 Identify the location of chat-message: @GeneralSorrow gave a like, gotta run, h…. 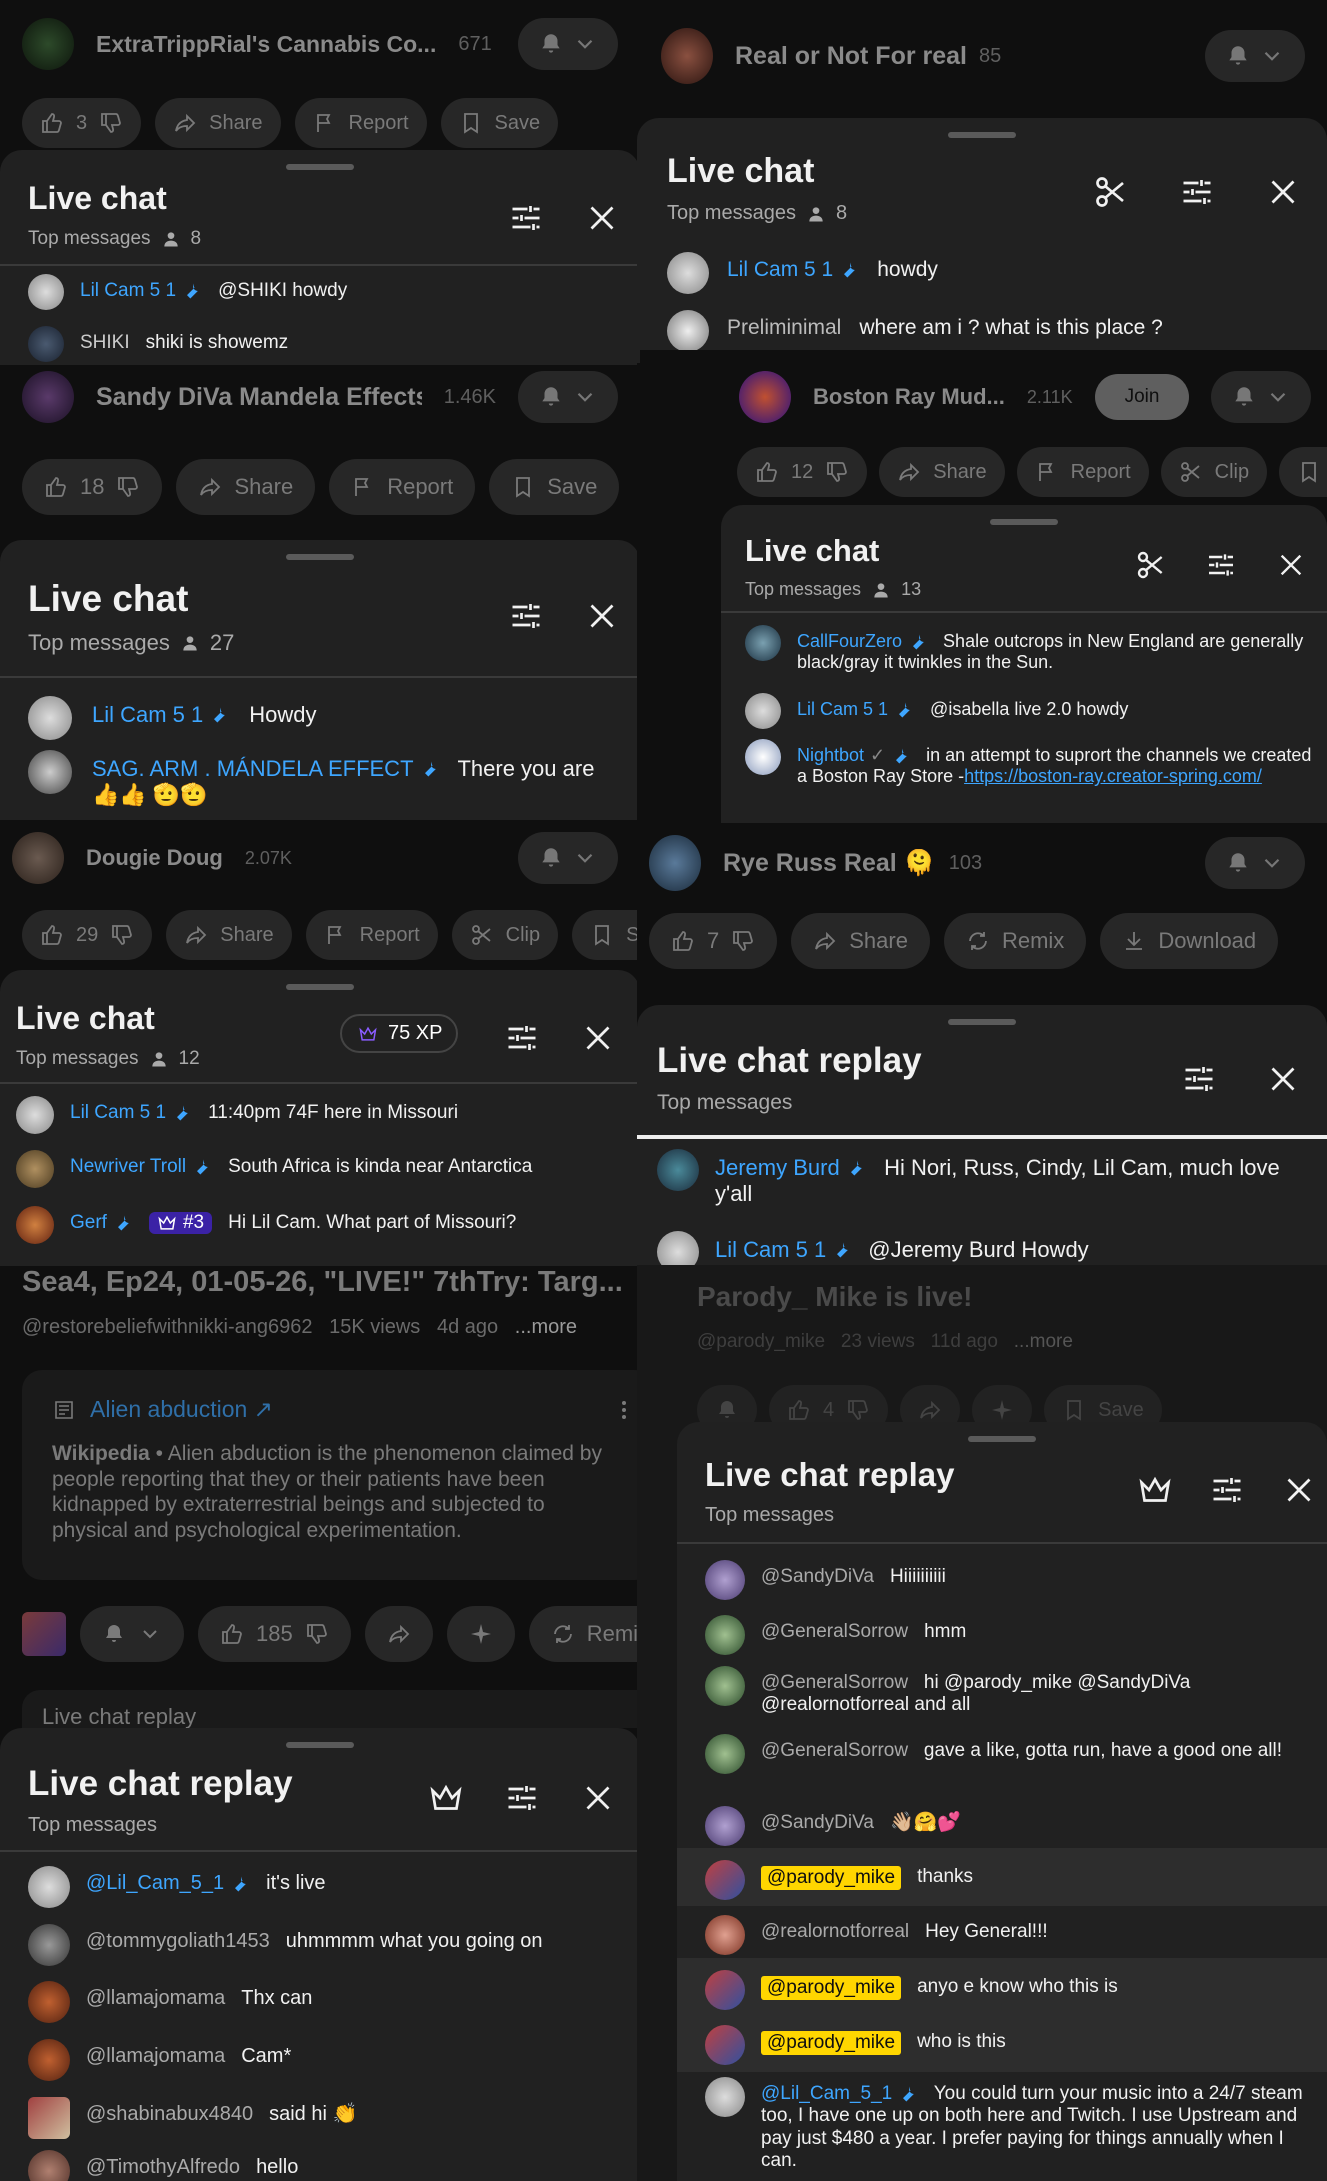
(1005, 1754).